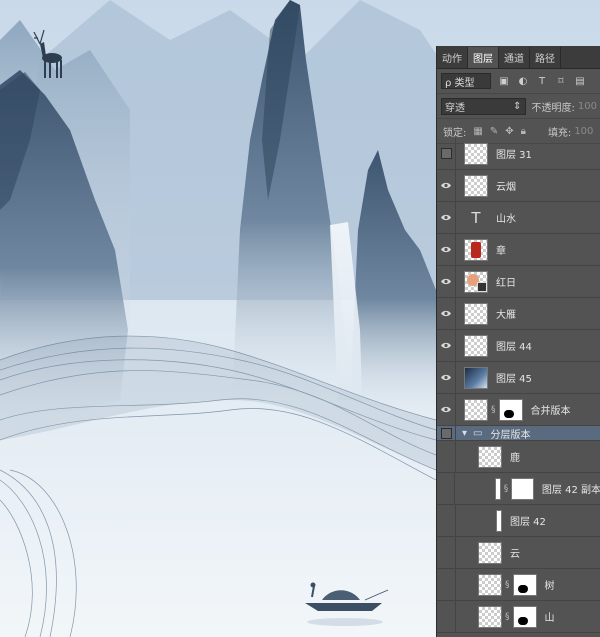  Describe the element at coordinates (550, 616) in the screenshot. I see `layer-name: 山` at that location.